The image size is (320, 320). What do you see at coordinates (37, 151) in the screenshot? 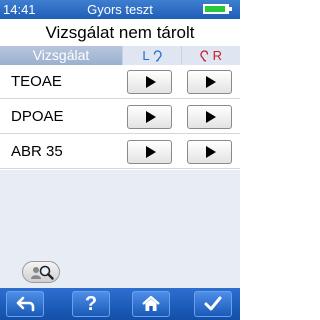
I see `test-label: ABR 35` at bounding box center [37, 151].